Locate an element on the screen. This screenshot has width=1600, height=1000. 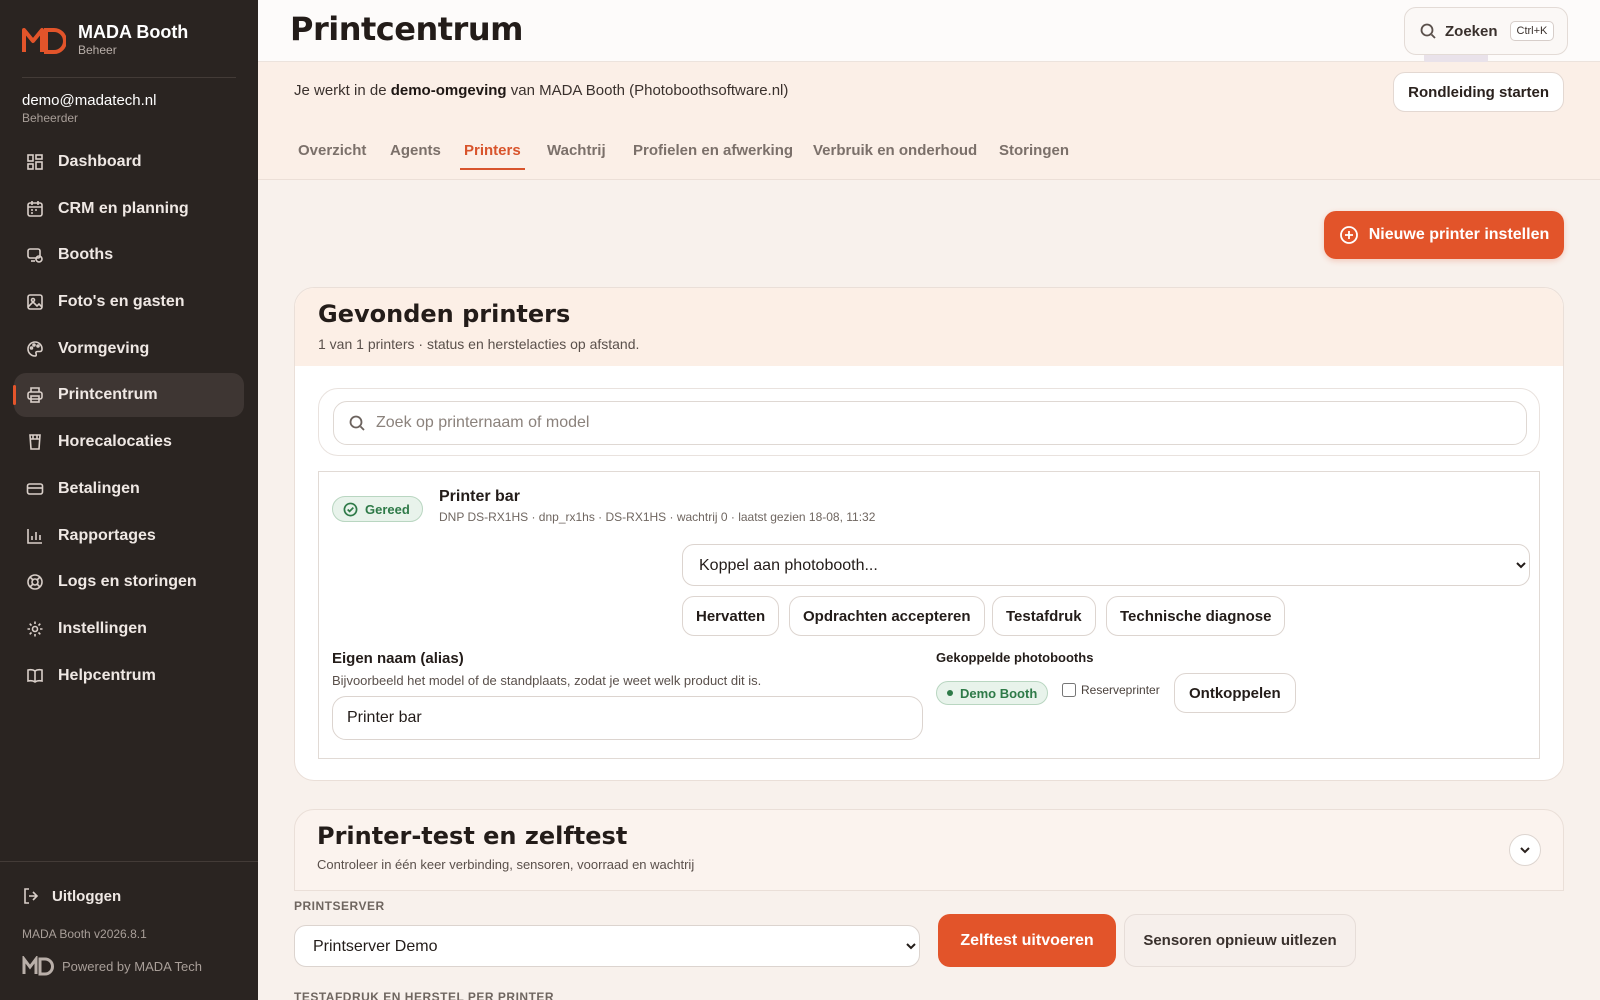
run-selftest-button: Zelftest uitvoeren is located at coordinates (1027, 940).